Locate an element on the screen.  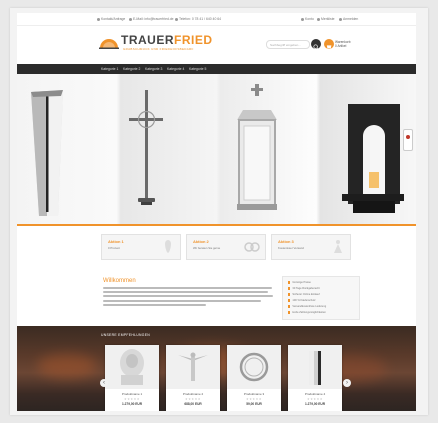
promo-3-title: Aktion 3 is located at coordinates (286, 241).